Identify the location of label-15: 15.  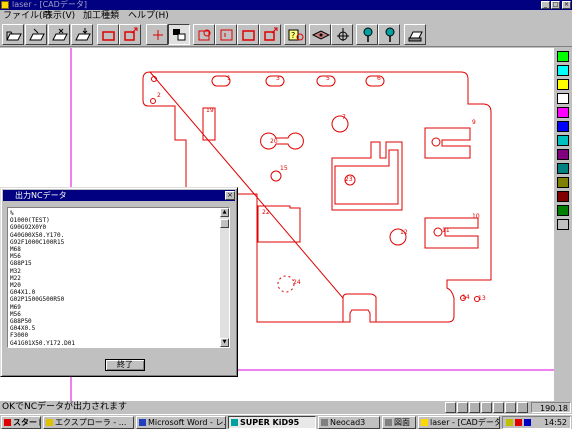
(284, 168).